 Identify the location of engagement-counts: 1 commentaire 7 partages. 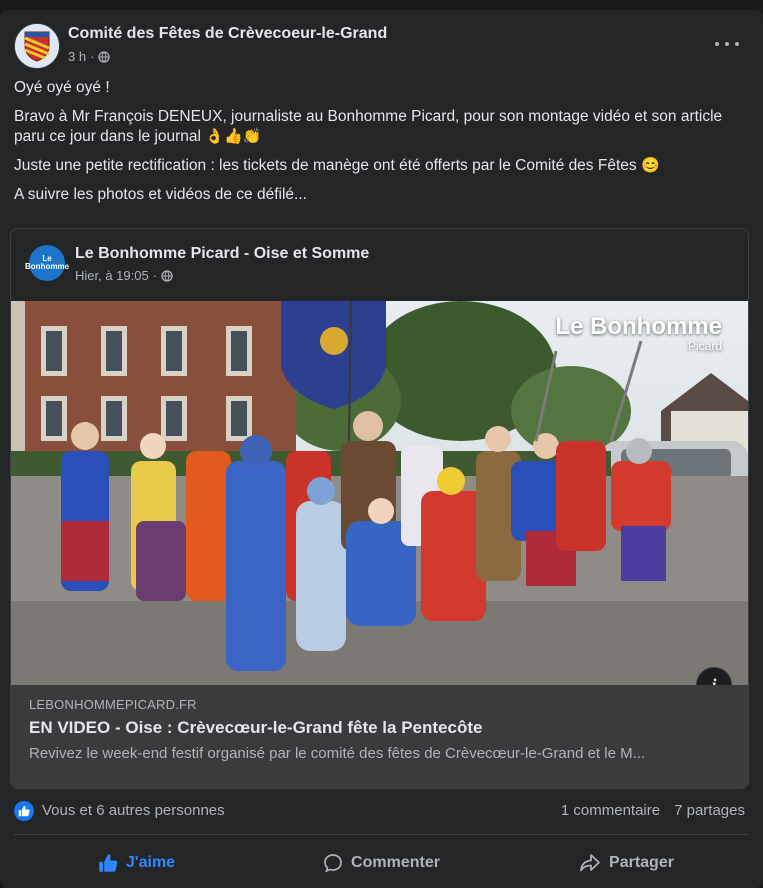
(653, 810).